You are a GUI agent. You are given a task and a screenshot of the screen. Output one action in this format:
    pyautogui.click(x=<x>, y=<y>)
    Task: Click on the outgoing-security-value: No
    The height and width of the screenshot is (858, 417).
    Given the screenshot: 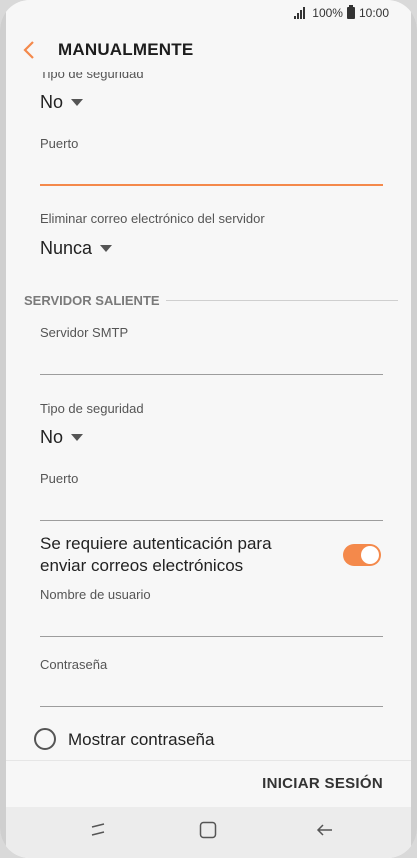 What is the action you would take?
    pyautogui.click(x=52, y=437)
    